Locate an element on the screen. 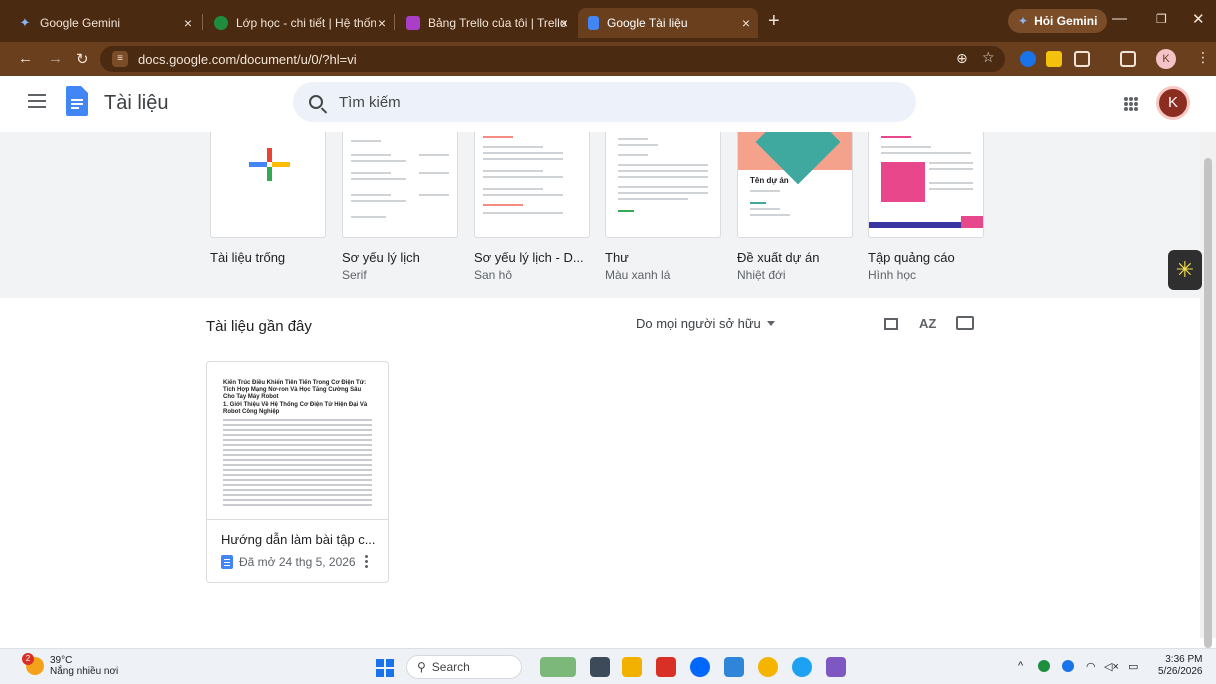 This screenshot has height=684, width=1216. google-apps-icon is located at coordinates (1131, 104).